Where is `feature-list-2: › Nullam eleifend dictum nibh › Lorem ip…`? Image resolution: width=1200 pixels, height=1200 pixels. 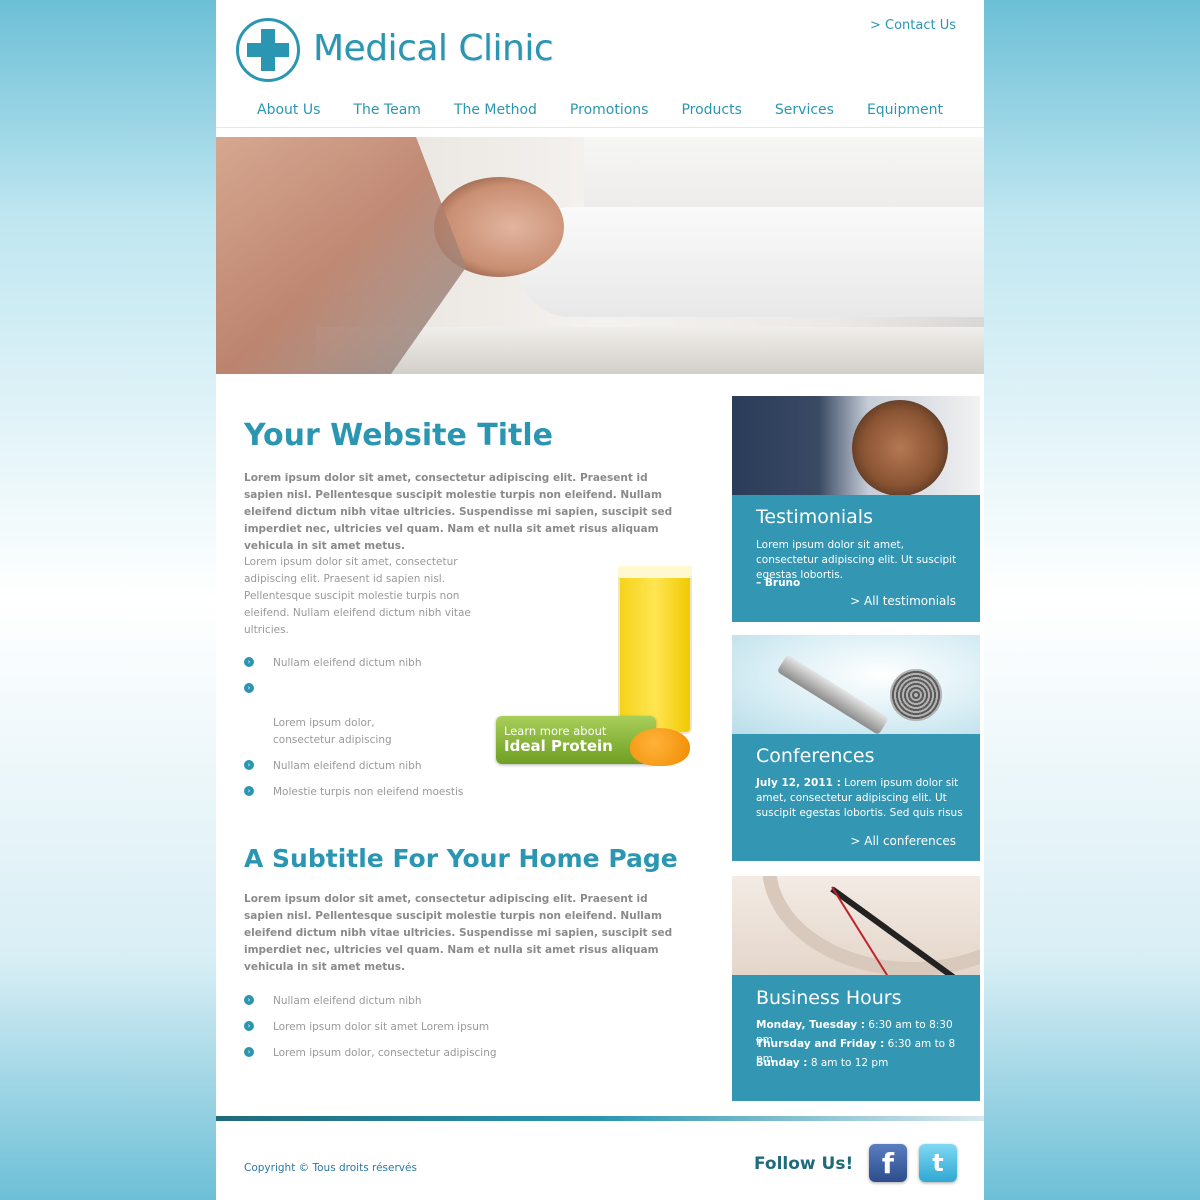 feature-list-2: › Nullam eleifend dictum nibh › Lorem ip… is located at coordinates (370, 1027).